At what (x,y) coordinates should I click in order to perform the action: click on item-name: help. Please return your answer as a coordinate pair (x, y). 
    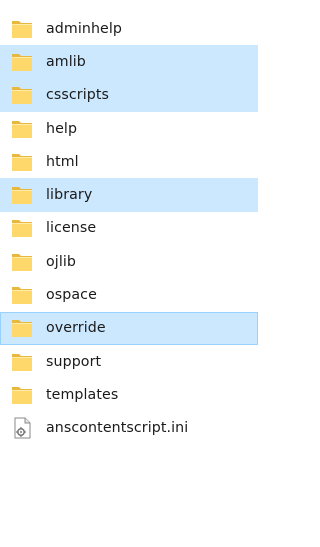
    Looking at the image, I should click on (62, 128).